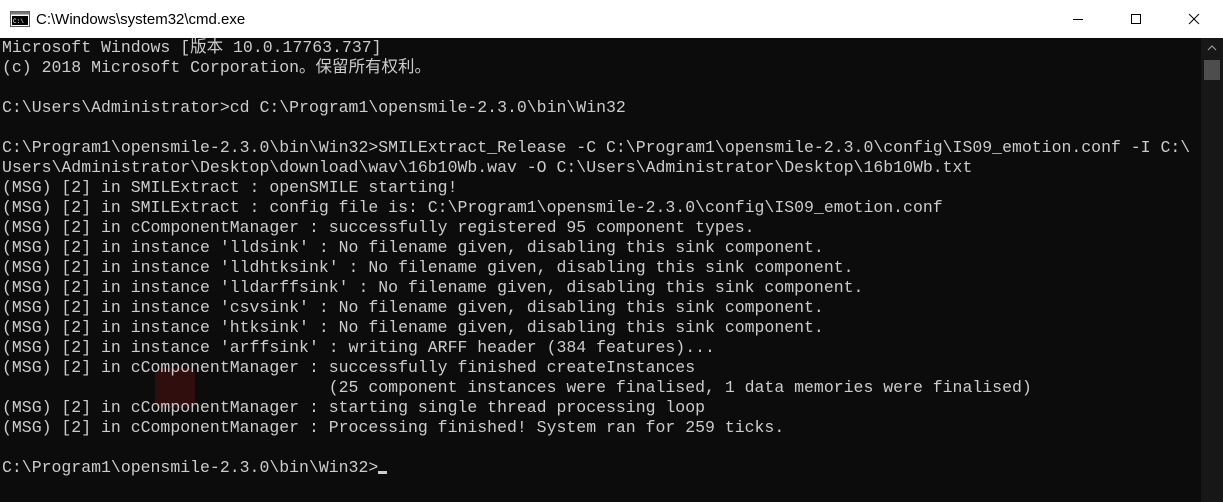 This screenshot has width=1223, height=502. I want to click on close-button, so click(1194, 19).